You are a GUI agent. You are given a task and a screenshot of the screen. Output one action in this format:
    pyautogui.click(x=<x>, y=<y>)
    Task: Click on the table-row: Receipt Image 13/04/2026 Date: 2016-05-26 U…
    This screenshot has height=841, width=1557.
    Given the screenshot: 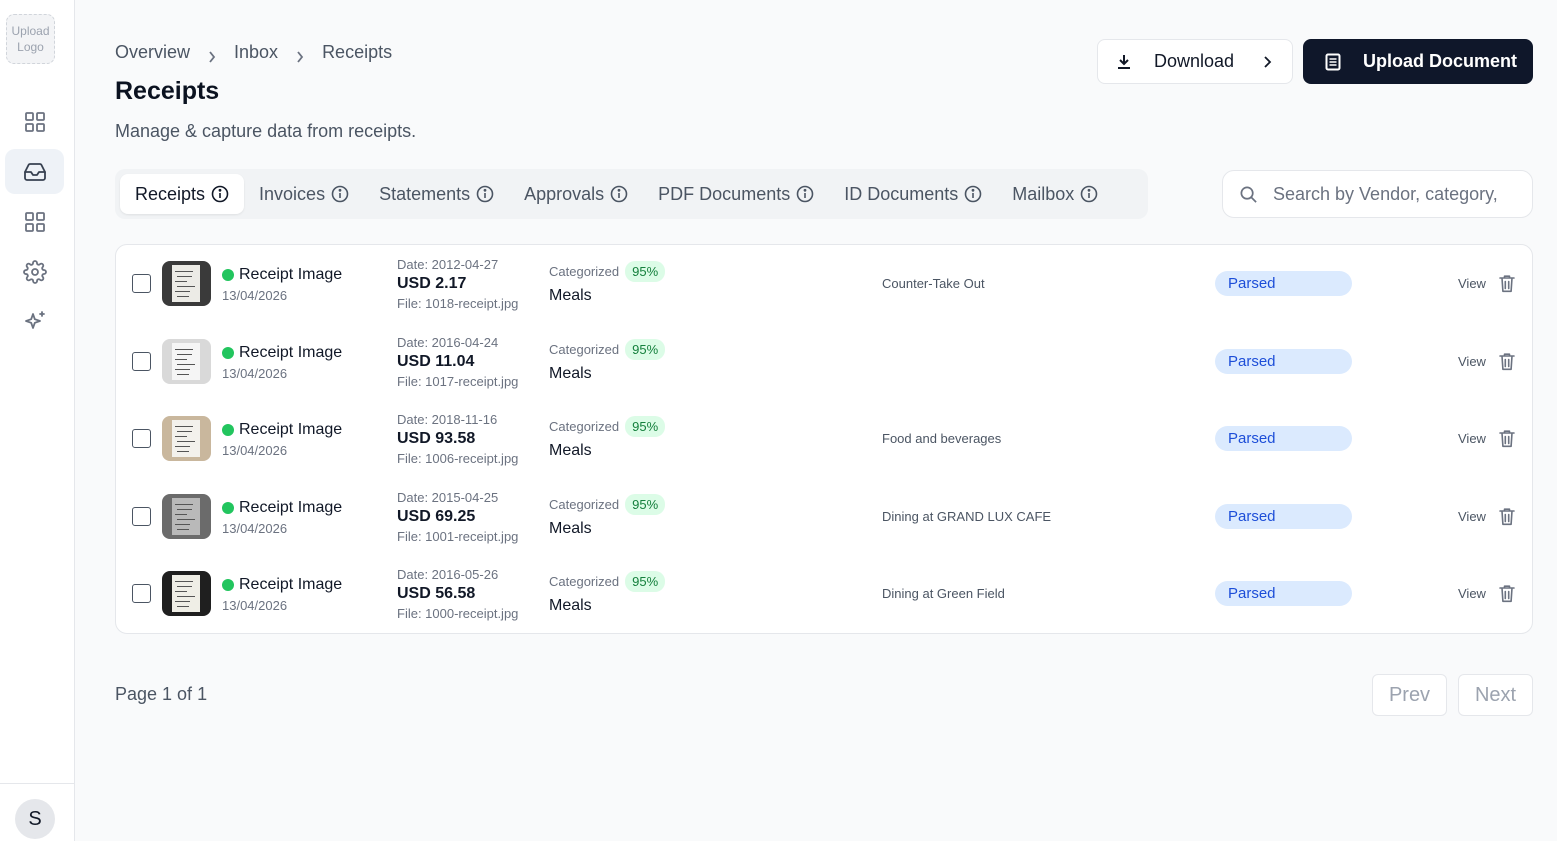 What is the action you would take?
    pyautogui.click(x=825, y=593)
    